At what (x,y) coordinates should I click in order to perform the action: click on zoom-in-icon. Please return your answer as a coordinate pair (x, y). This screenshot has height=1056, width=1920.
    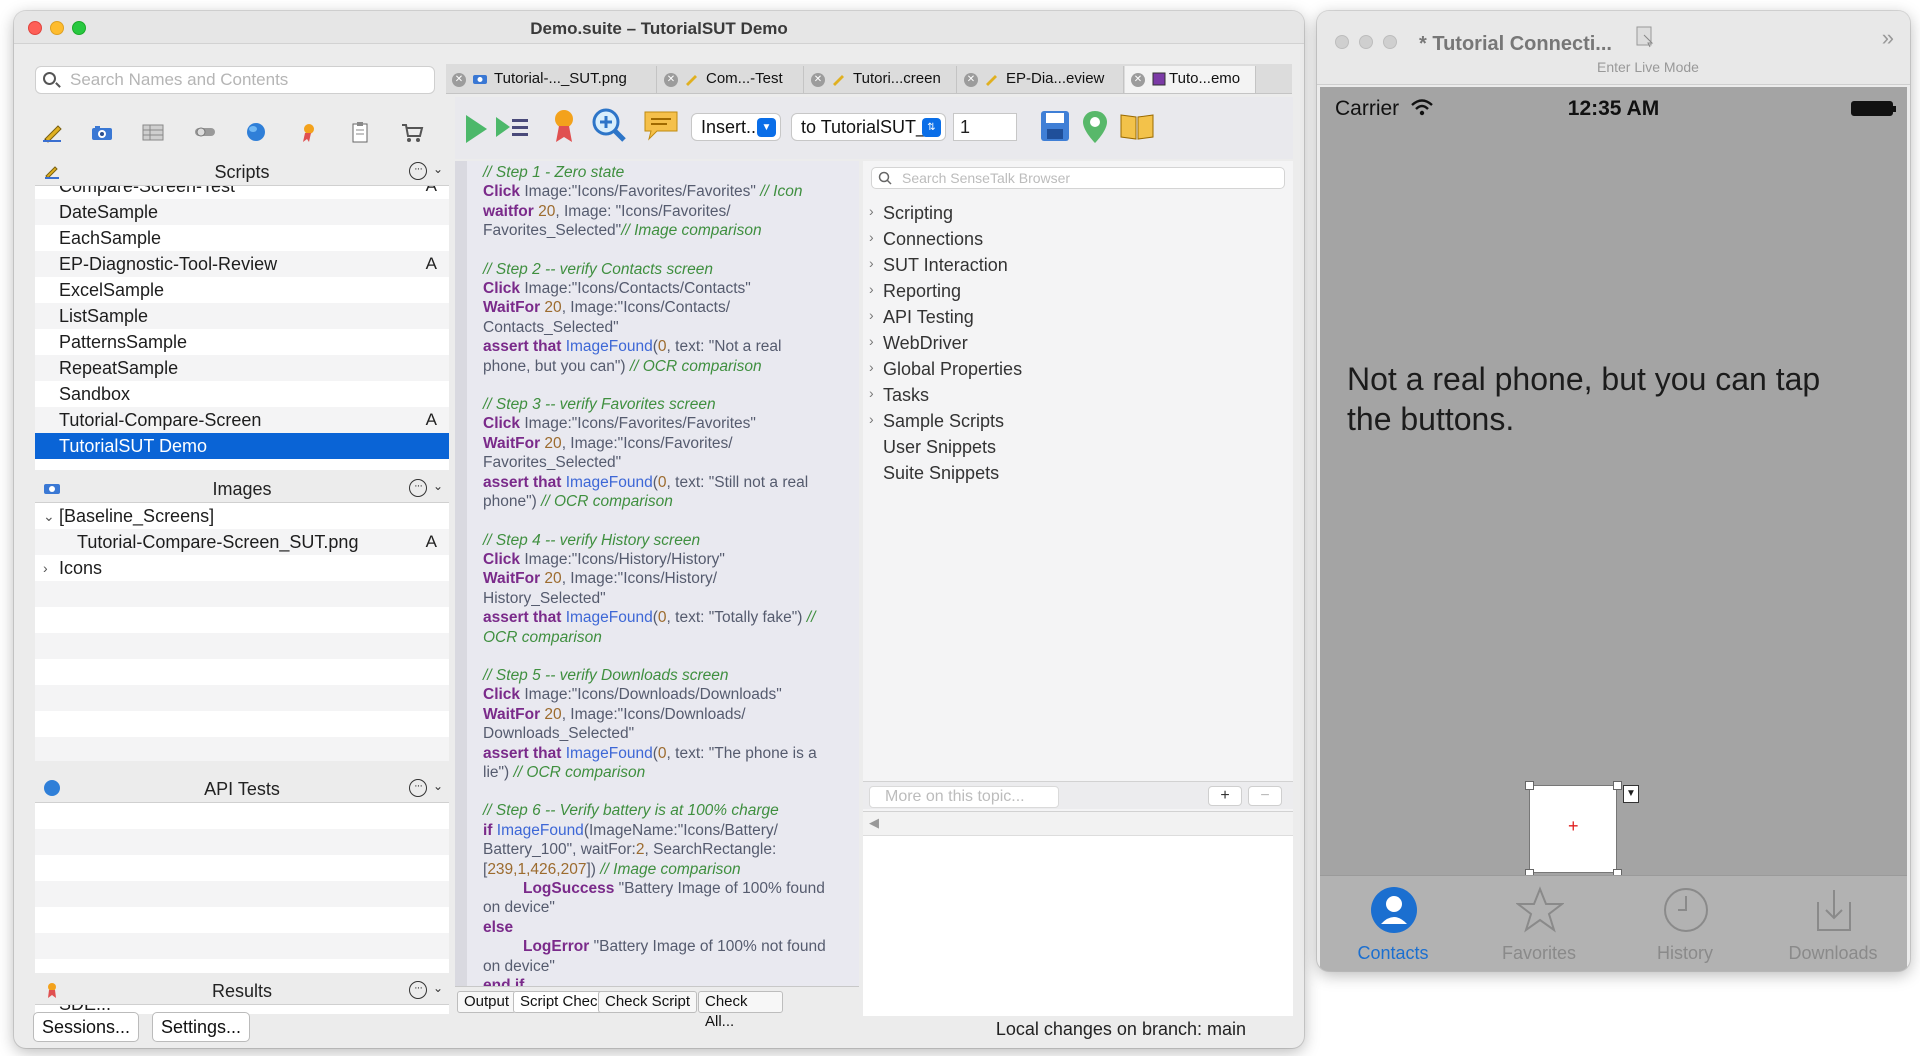
    Looking at the image, I should click on (609, 126).